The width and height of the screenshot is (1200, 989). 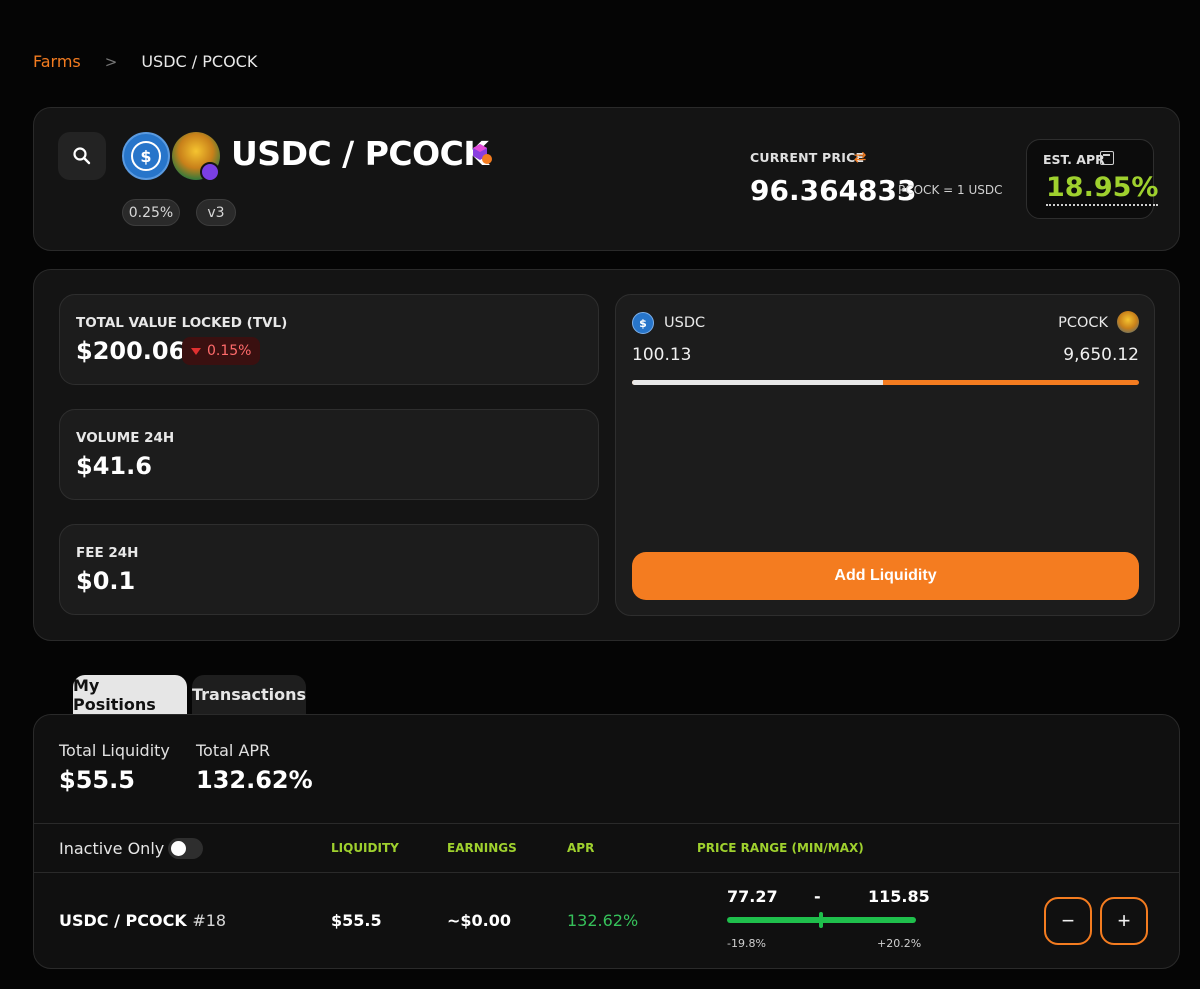 What do you see at coordinates (210, 172) in the screenshot?
I see `network-badge-icon` at bounding box center [210, 172].